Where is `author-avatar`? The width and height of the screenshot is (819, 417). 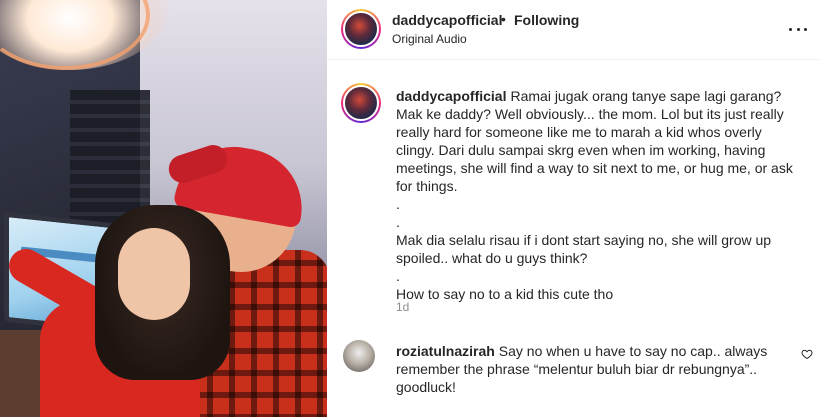
author-avatar is located at coordinates (361, 29).